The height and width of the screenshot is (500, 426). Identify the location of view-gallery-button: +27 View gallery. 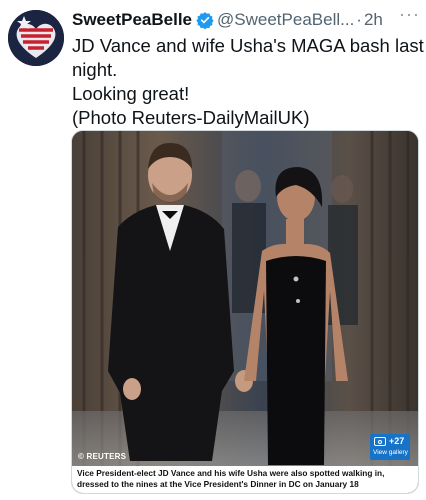
(390, 447).